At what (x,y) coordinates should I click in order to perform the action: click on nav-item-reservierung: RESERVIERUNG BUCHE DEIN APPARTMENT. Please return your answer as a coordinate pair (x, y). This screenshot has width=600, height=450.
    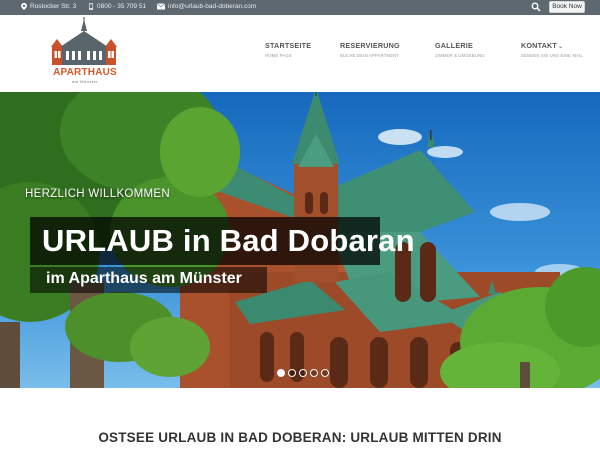
    Looking at the image, I should click on (370, 49).